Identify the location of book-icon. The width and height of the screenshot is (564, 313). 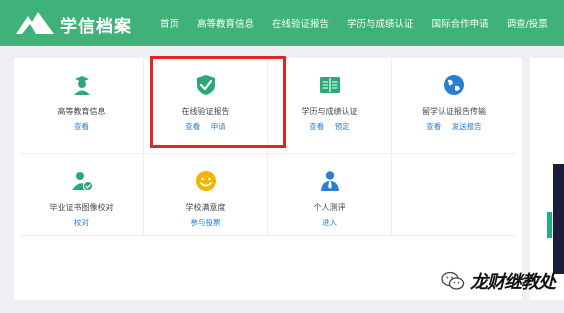
(329, 85).